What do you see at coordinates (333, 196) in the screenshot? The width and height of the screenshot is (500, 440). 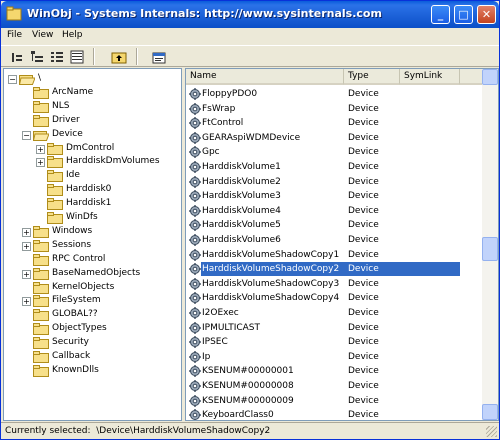 I see `list-row: HarddiskVolume3 Device` at bounding box center [333, 196].